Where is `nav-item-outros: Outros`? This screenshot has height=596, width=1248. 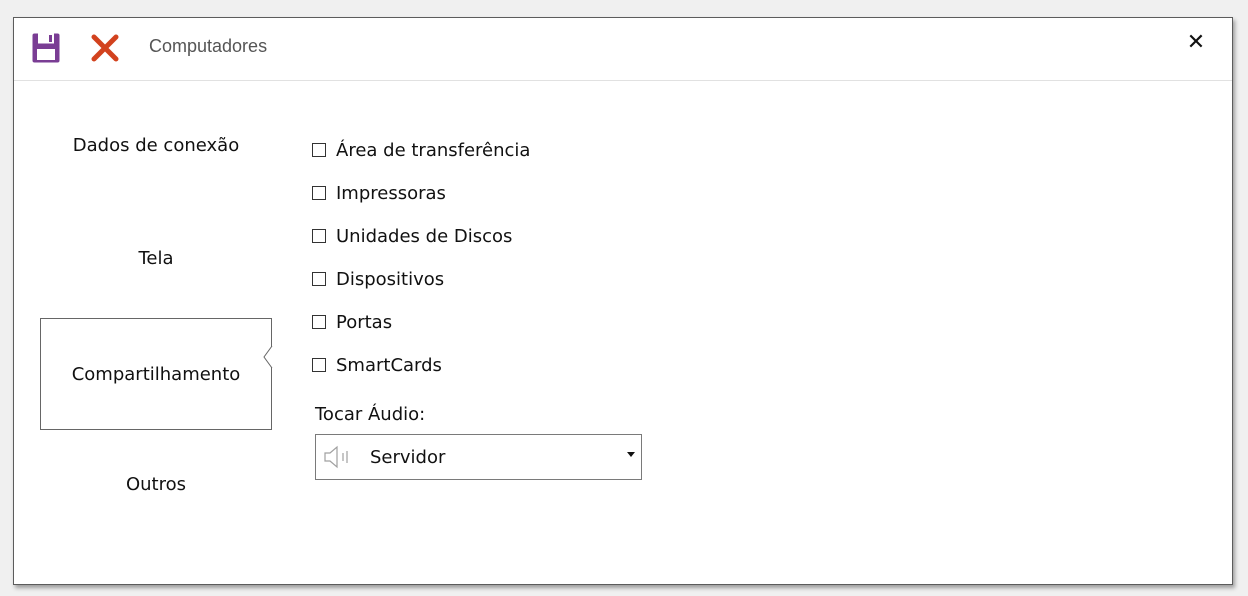
nav-item-outros: Outros is located at coordinates (156, 484).